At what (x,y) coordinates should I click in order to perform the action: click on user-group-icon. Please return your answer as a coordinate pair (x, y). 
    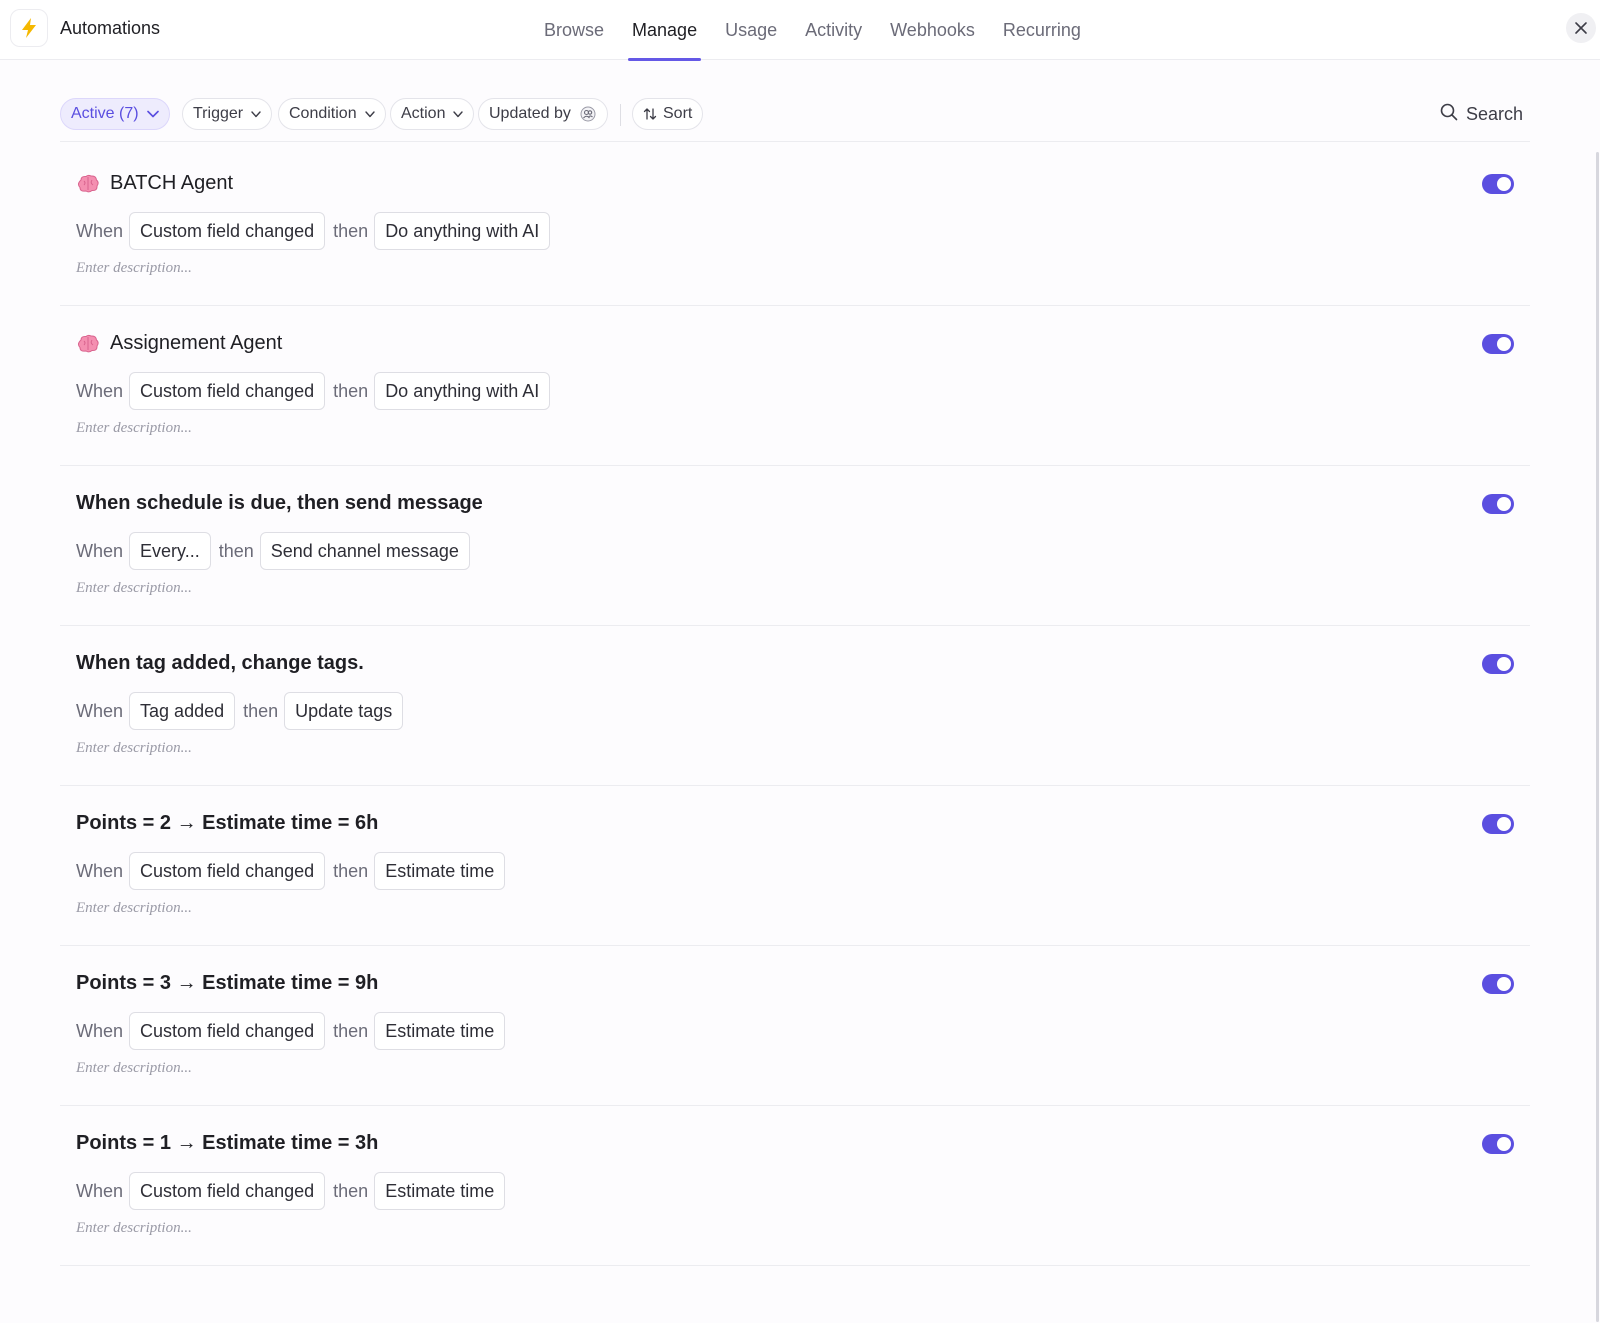
    Looking at the image, I should click on (588, 114).